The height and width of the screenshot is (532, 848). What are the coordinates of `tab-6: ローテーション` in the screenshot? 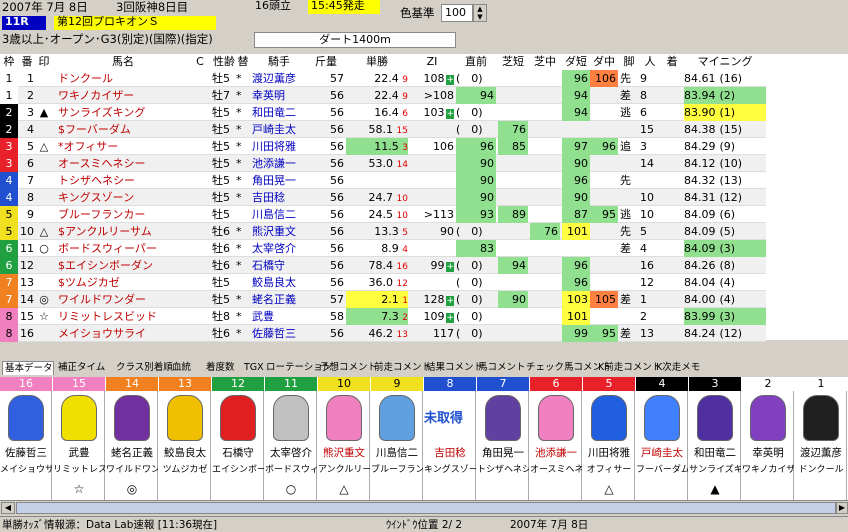 It's located at (298, 368).